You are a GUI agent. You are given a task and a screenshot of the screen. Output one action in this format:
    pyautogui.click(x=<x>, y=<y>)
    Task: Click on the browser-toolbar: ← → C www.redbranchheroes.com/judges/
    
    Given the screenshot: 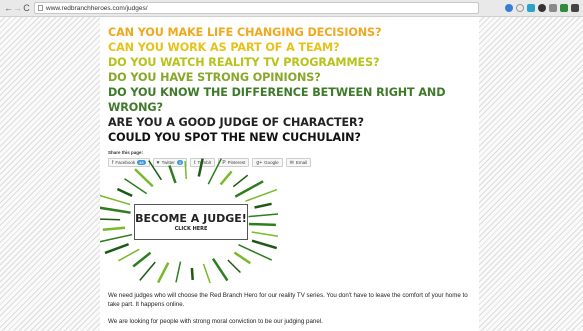 What is the action you would take?
    pyautogui.click(x=291, y=8)
    